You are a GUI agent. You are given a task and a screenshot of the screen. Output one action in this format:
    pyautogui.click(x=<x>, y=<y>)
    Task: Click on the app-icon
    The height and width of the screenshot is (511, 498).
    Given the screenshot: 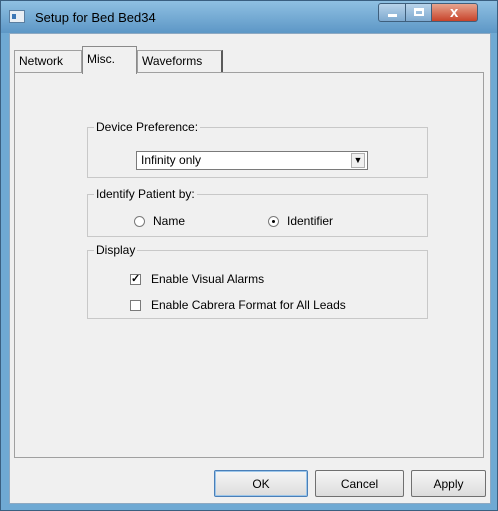 What is the action you would take?
    pyautogui.click(x=17, y=16)
    